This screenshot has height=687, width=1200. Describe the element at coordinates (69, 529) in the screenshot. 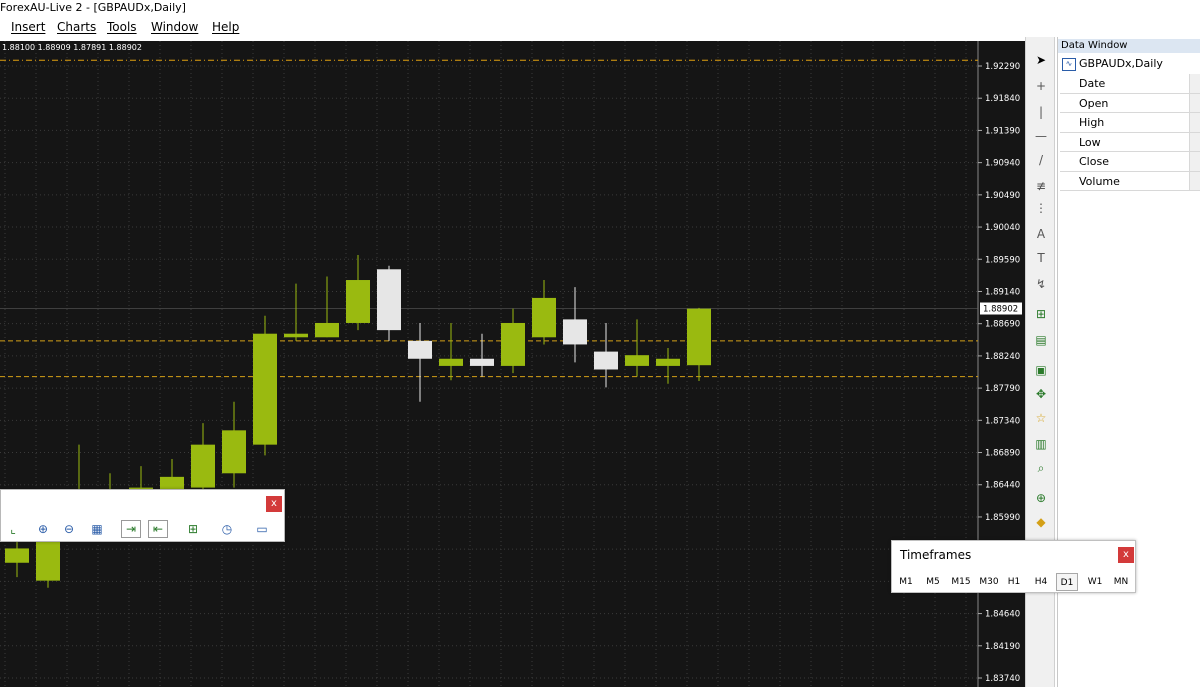

I see `zoom-out-icon: ⊖` at that location.